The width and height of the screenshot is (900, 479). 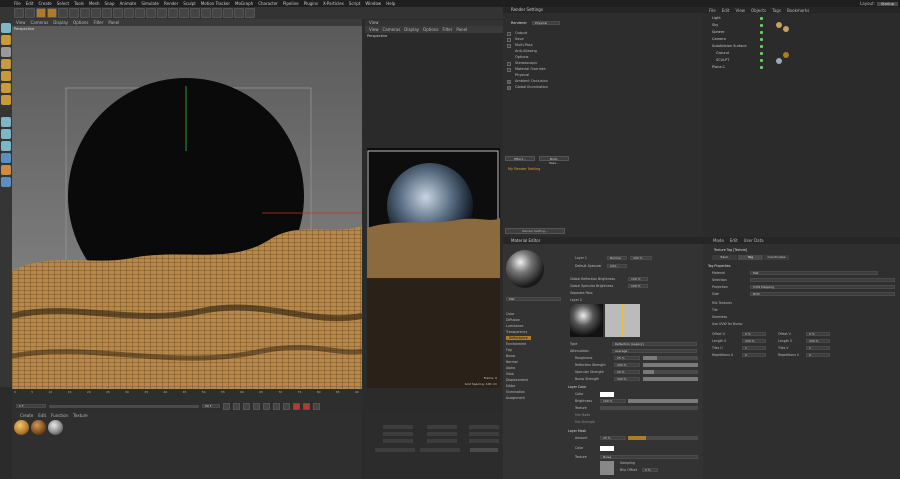 I want to click on texture-tag-icon, so click(x=779, y=25).